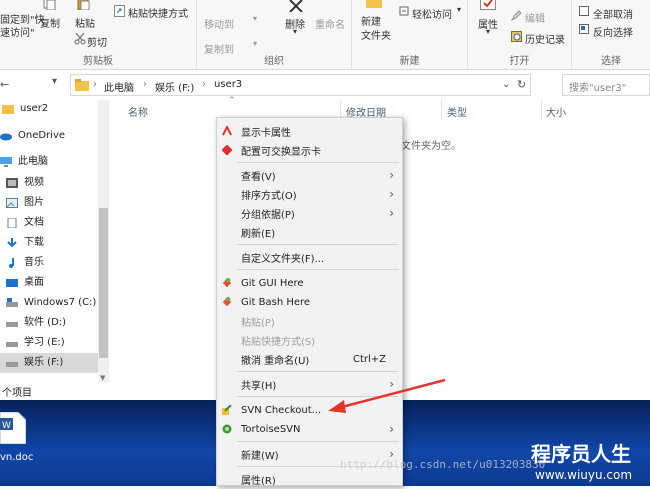  Describe the element at coordinates (227, 131) in the screenshot. I see `display-card-icon` at that location.